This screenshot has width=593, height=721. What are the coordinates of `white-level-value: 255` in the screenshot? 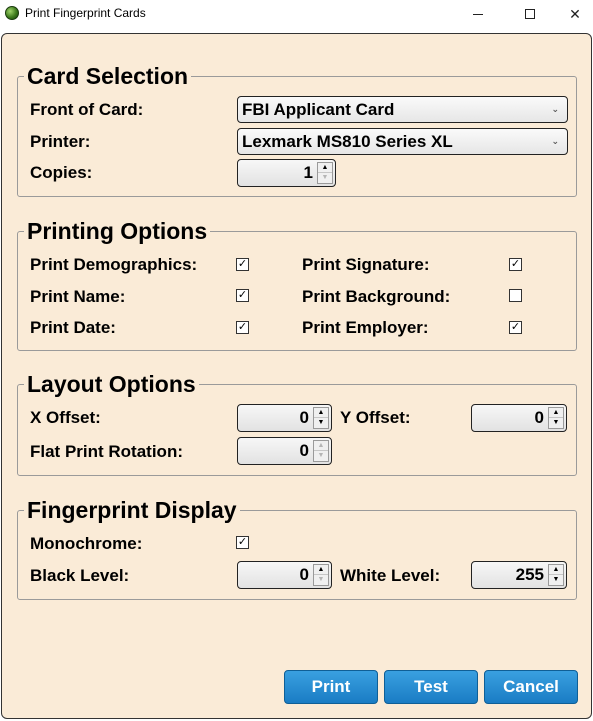 It's located at (529, 574).